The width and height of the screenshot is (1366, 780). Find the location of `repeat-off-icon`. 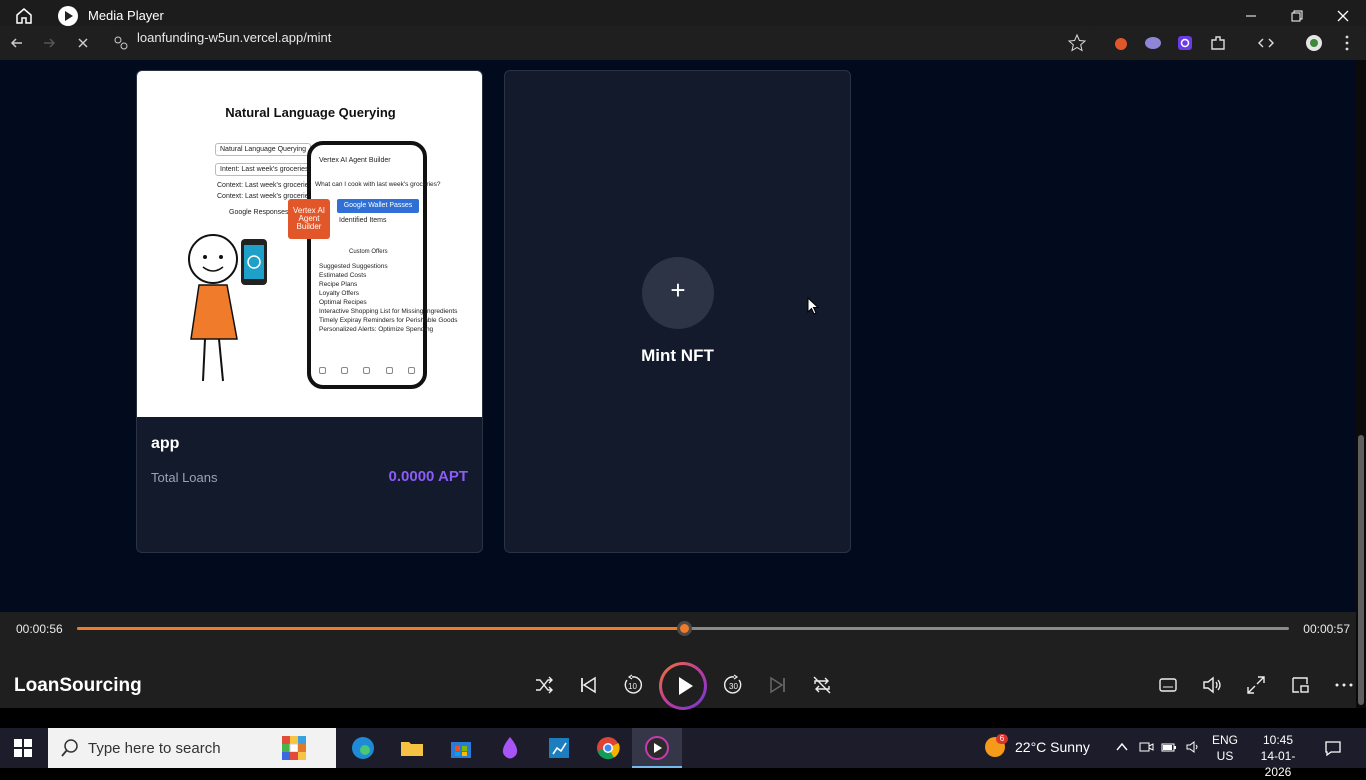

repeat-off-icon is located at coordinates (822, 685).